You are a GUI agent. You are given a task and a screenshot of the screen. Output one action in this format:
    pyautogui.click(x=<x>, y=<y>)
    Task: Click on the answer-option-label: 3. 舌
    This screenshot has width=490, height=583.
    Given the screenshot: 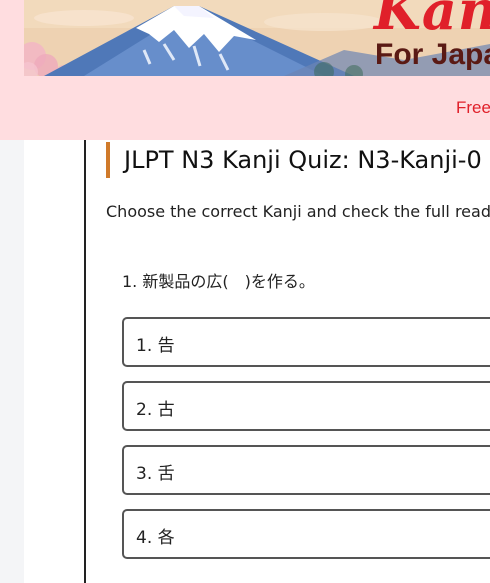 What is the action you would take?
    pyautogui.click(x=155, y=474)
    